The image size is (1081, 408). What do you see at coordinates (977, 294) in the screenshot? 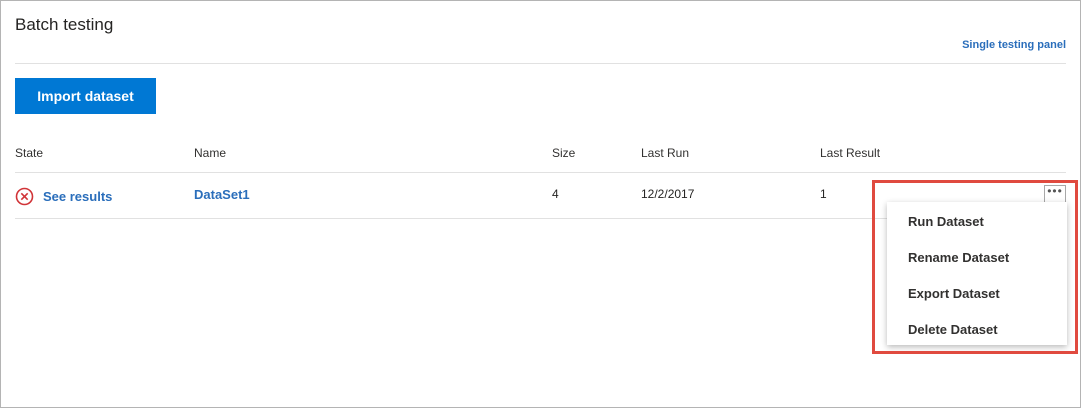
I see `menu-item-export-dataset: Export Dataset` at bounding box center [977, 294].